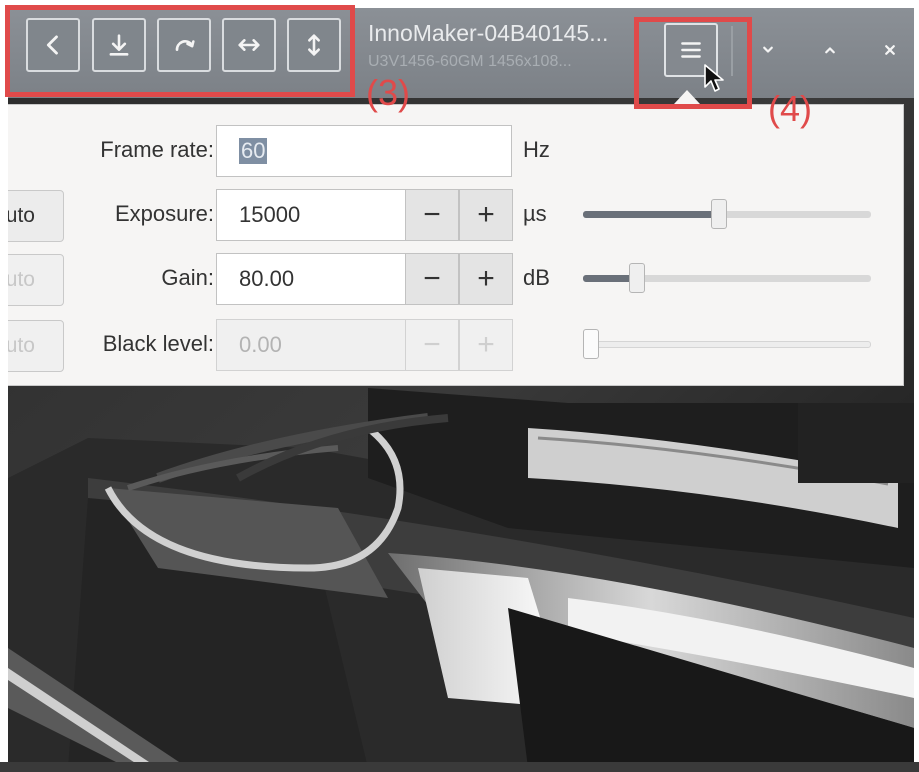  What do you see at coordinates (157, 149) in the screenshot?
I see `frame-rate-label: Frame rate:` at bounding box center [157, 149].